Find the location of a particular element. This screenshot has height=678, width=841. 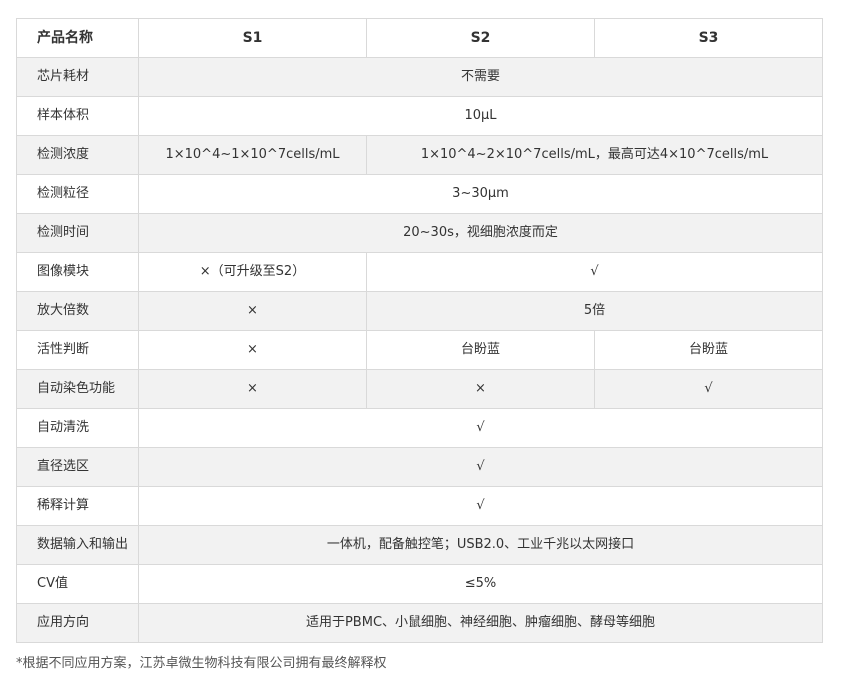

row-value: 不需要 is located at coordinates (480, 77).